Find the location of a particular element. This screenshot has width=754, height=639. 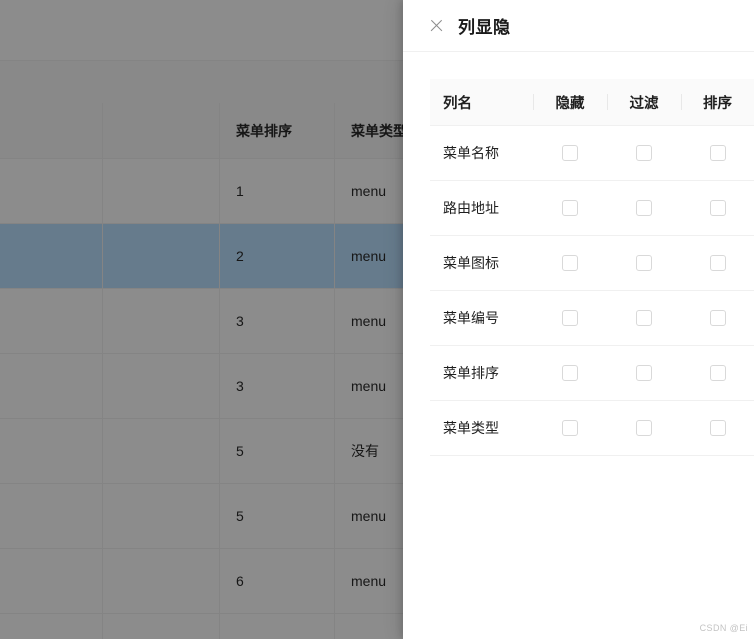

column-name-label: 菜单图标 is located at coordinates (471, 263).